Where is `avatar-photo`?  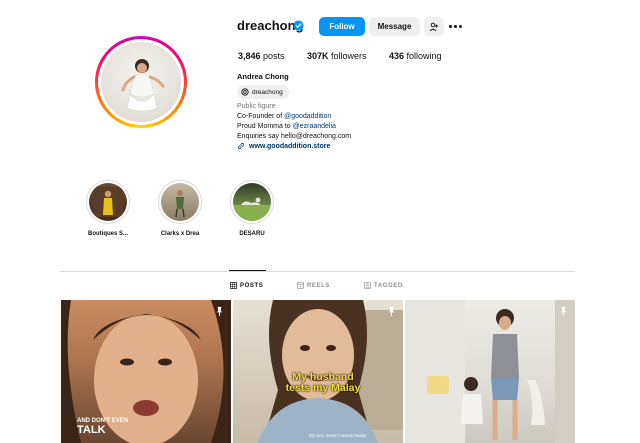 avatar-photo is located at coordinates (141, 82).